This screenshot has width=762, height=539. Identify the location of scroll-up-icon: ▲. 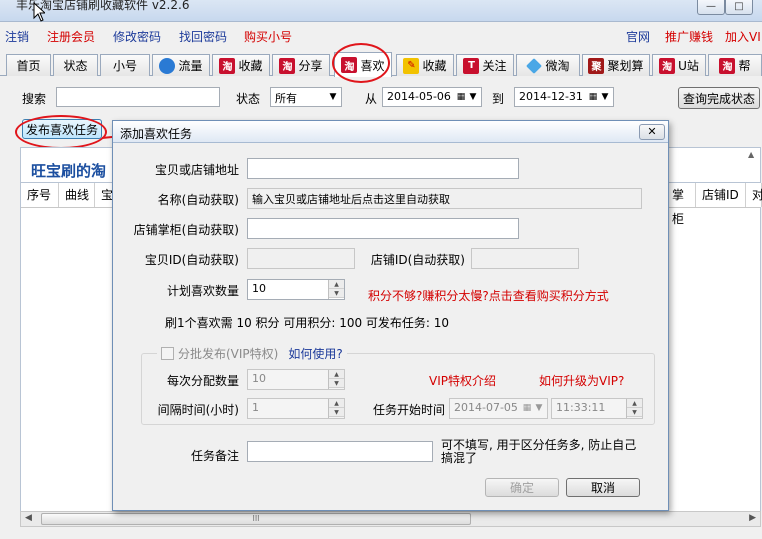
(753, 165).